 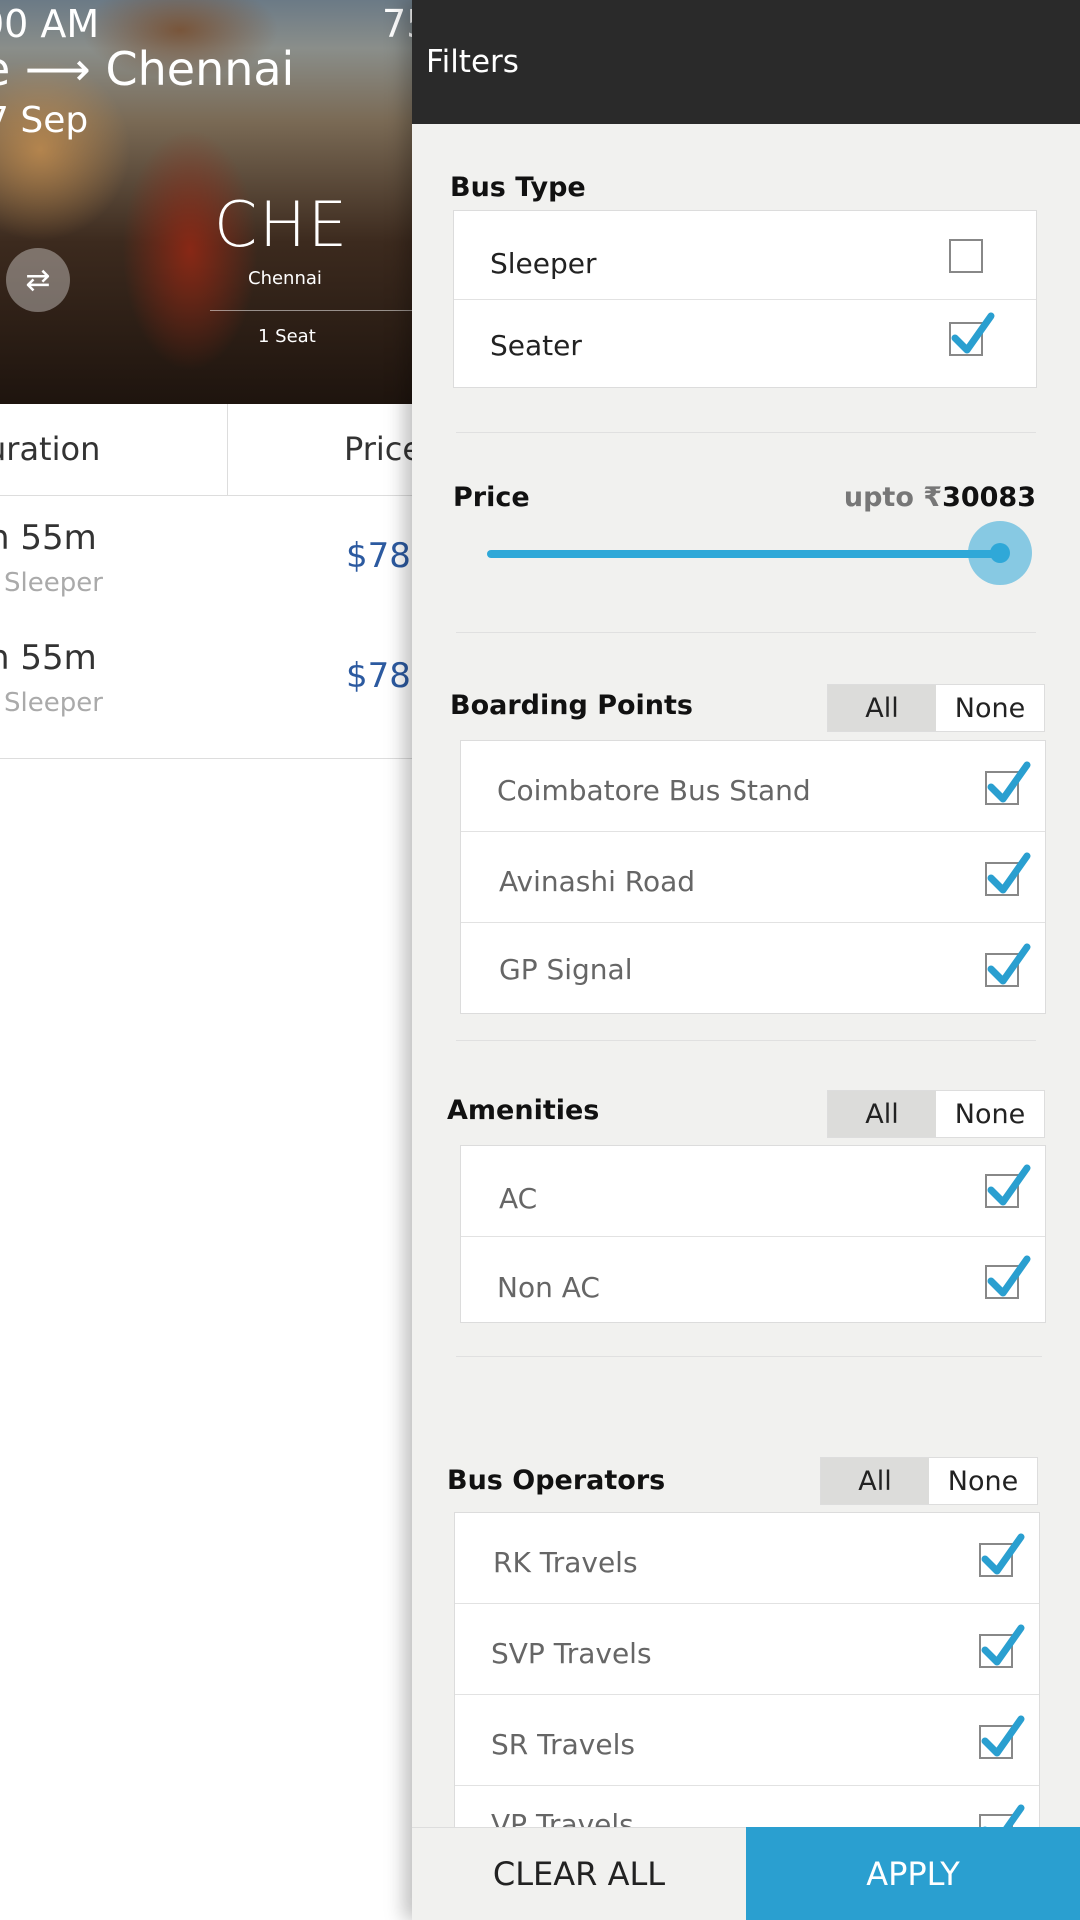 I want to click on price-title: Price, so click(x=491, y=497).